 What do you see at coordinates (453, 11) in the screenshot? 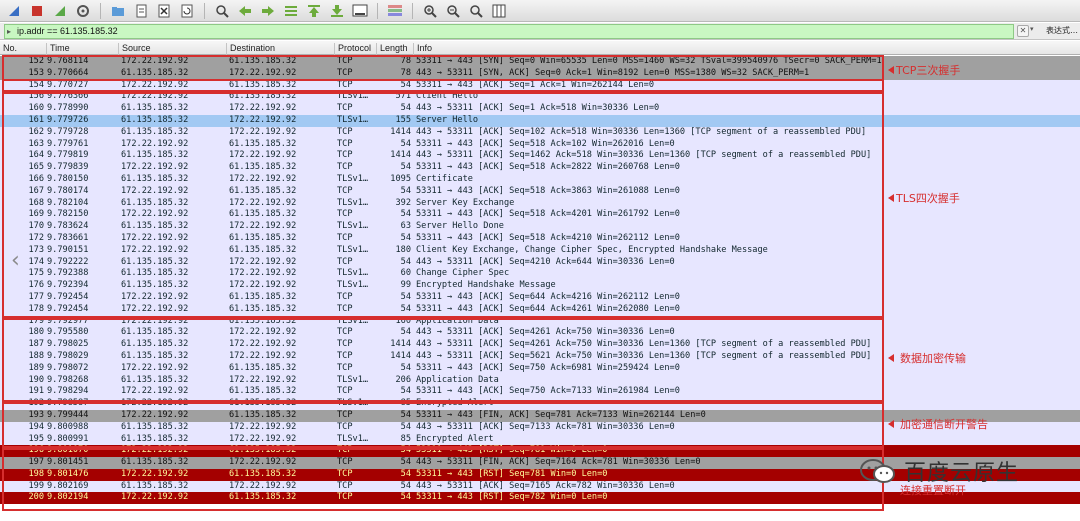
I see `zoom-out-icon` at bounding box center [453, 11].